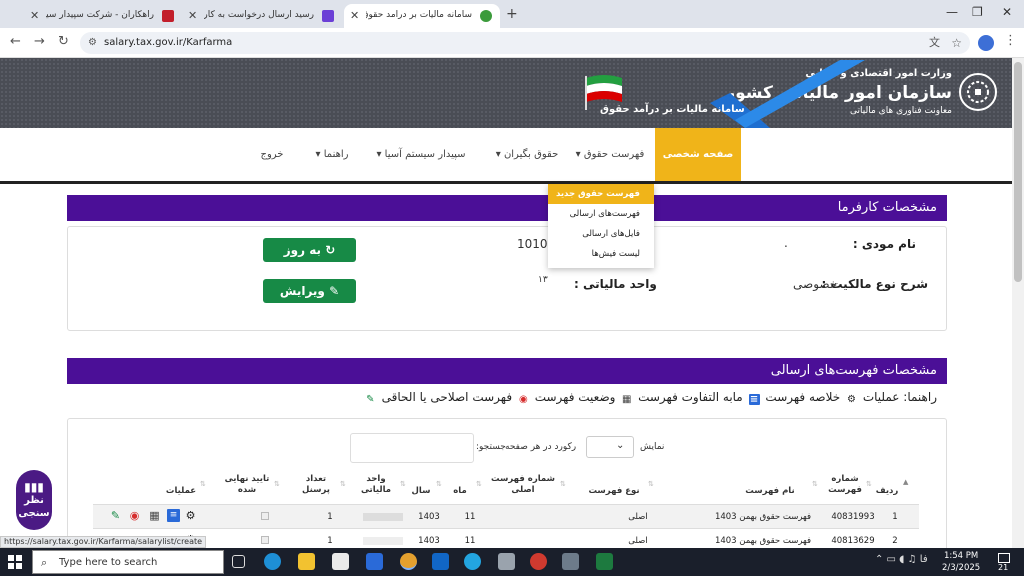  Describe the element at coordinates (334, 291) in the screenshot. I see `pencil-icon: ✎` at that location.